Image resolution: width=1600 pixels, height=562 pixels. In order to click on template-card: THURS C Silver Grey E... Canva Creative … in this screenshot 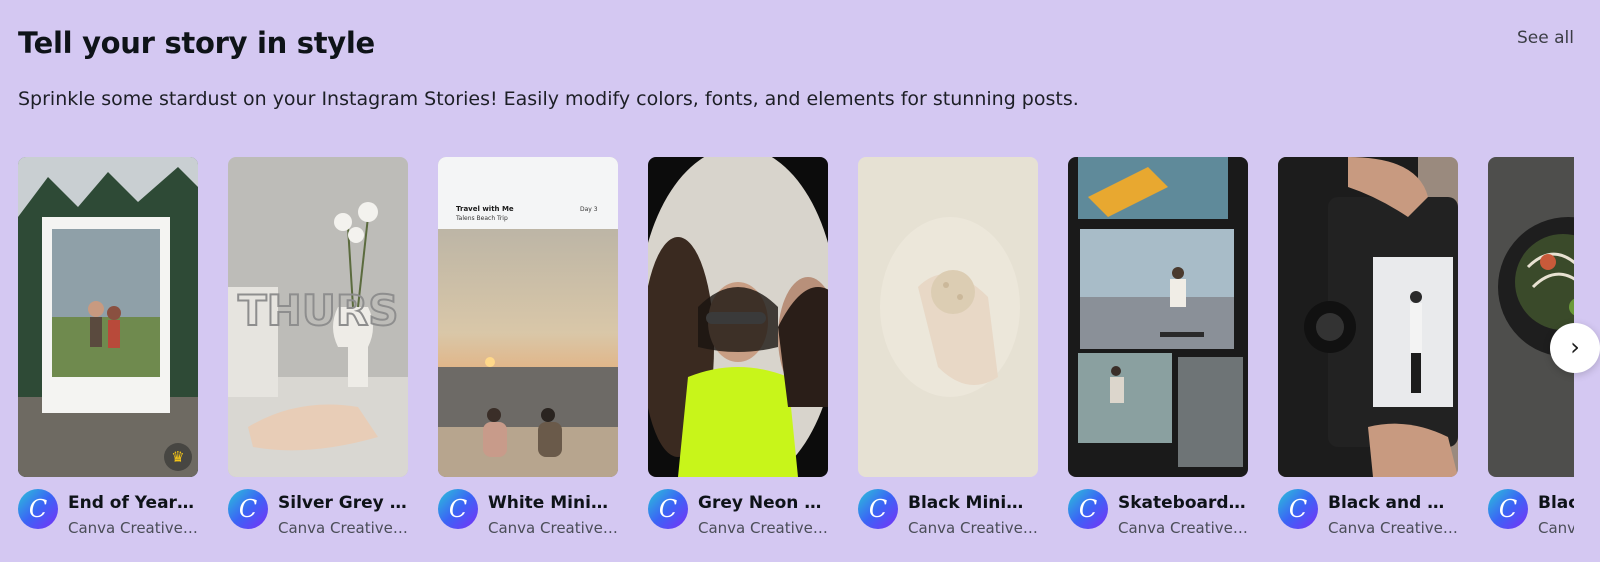, I will do `click(318, 350)`.